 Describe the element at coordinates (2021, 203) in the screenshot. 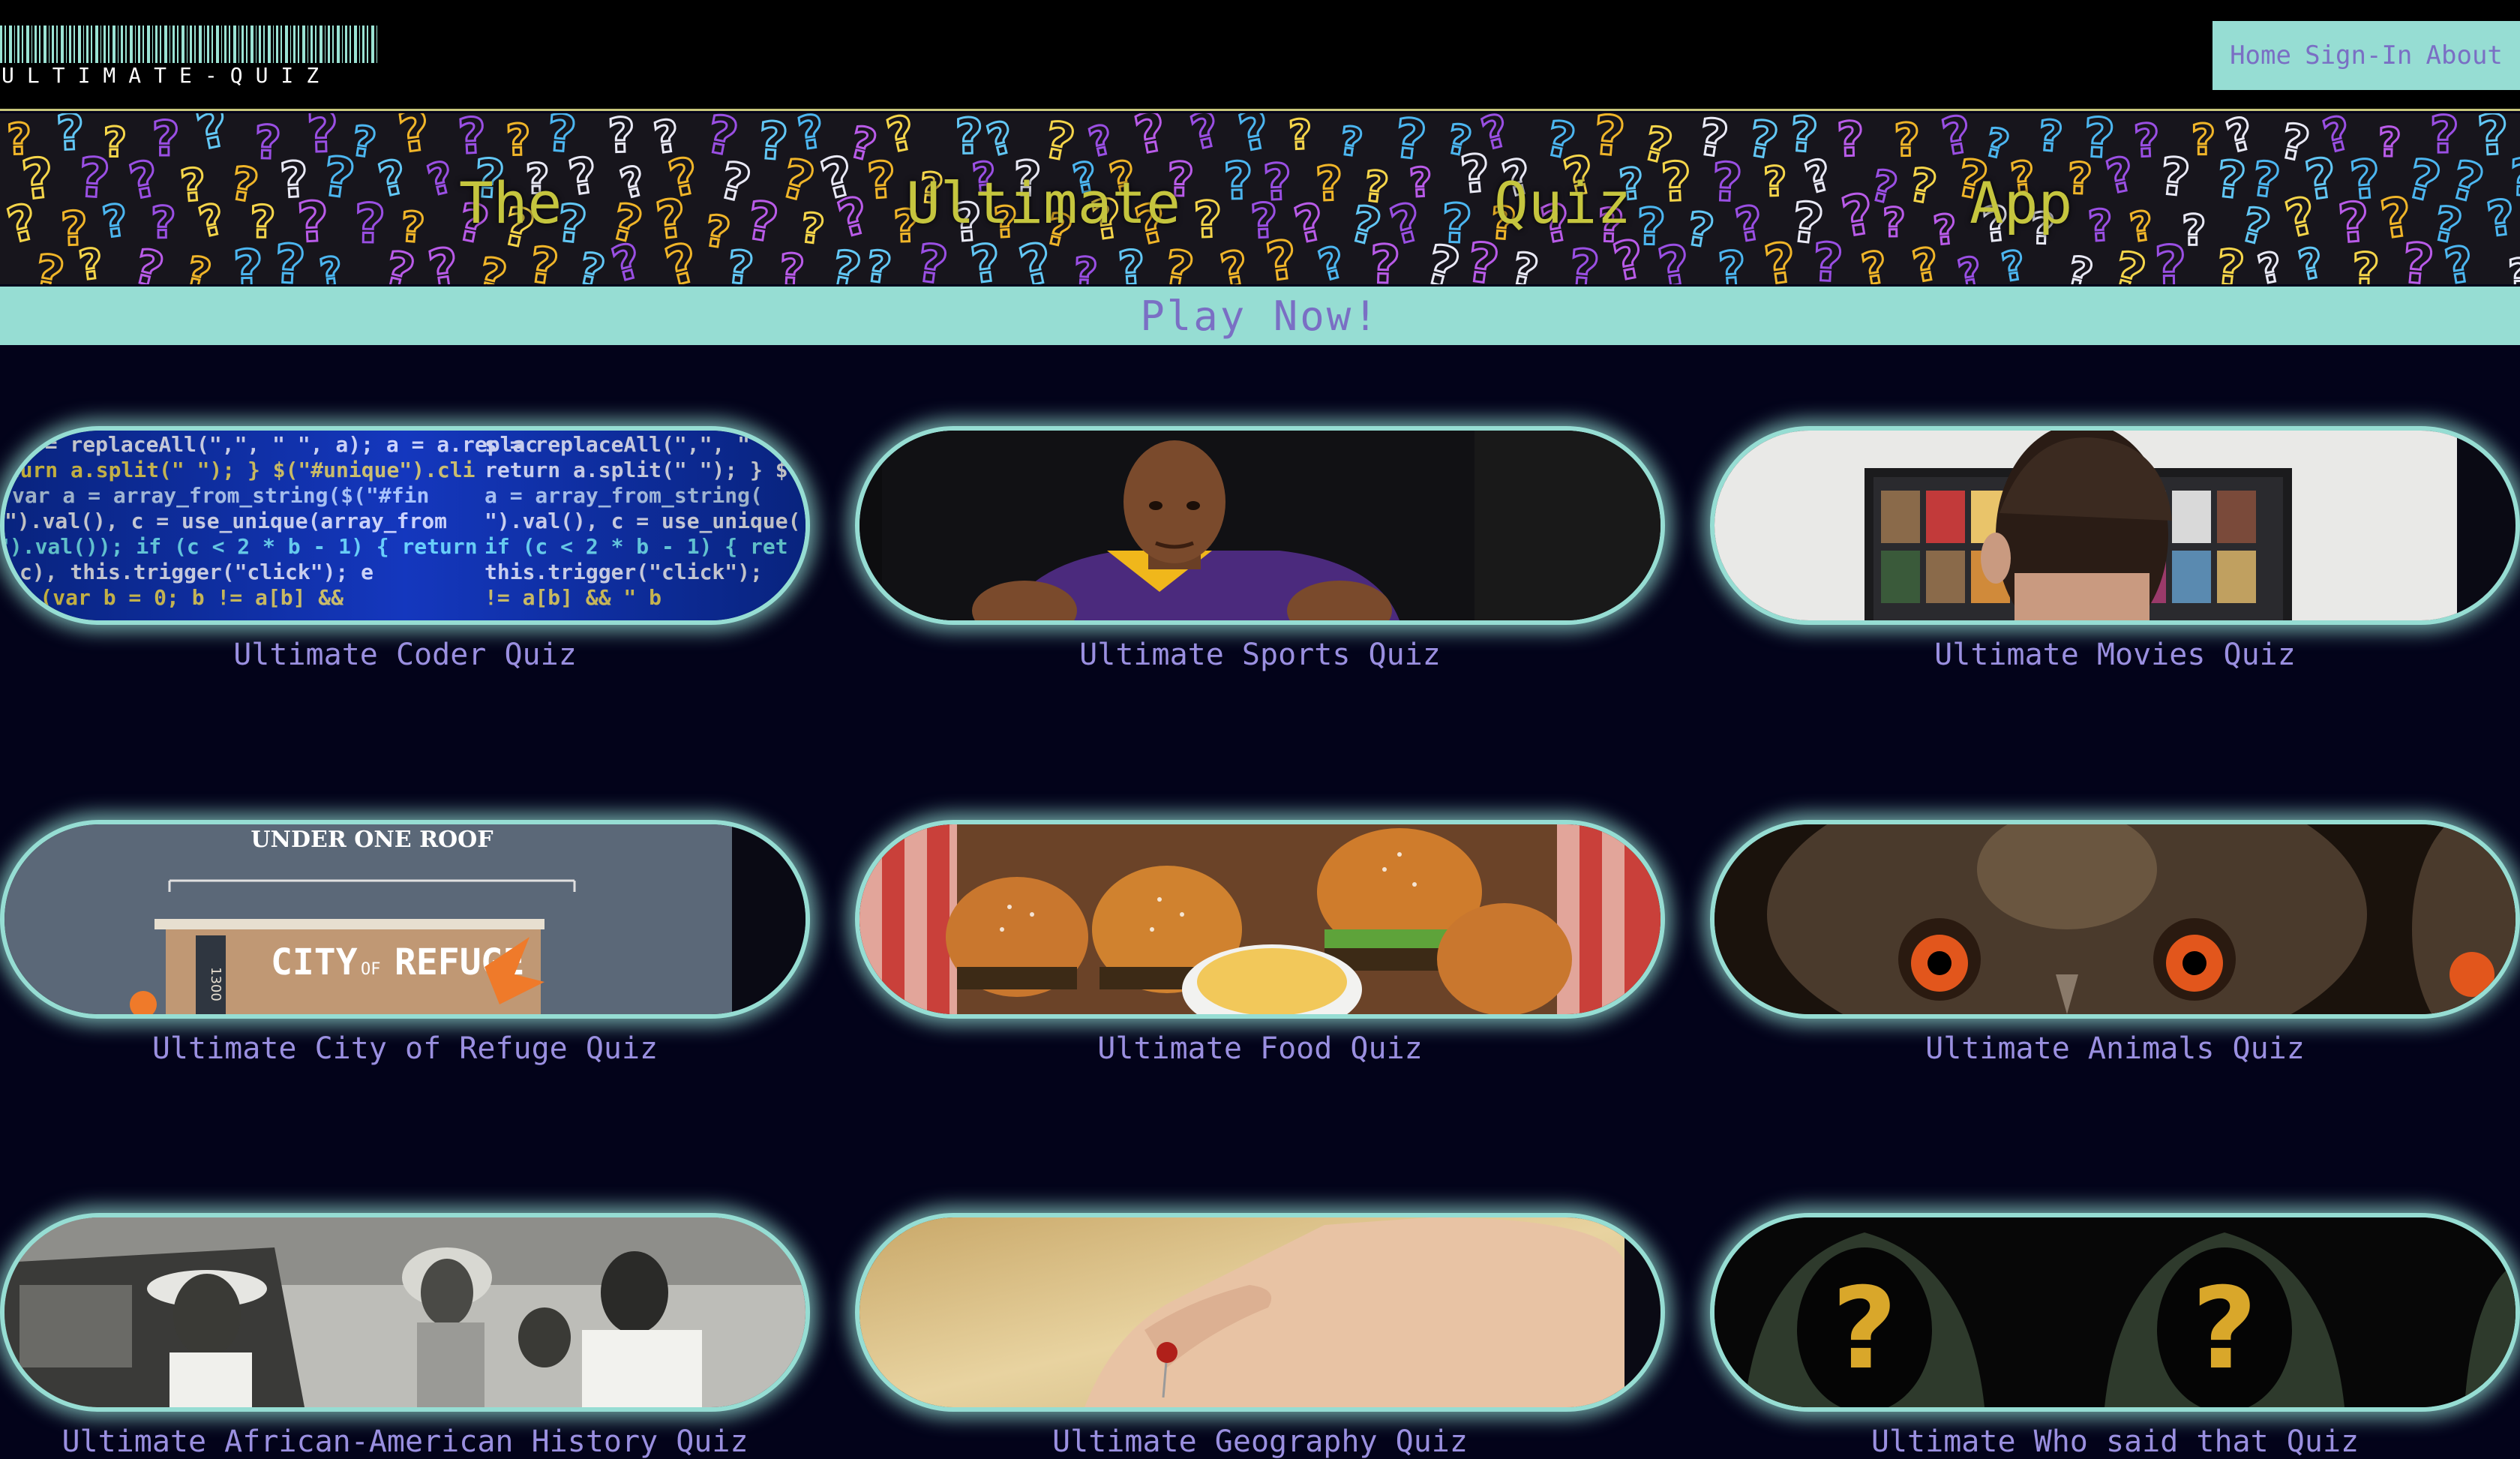

I see `hero-word-app: App` at that location.